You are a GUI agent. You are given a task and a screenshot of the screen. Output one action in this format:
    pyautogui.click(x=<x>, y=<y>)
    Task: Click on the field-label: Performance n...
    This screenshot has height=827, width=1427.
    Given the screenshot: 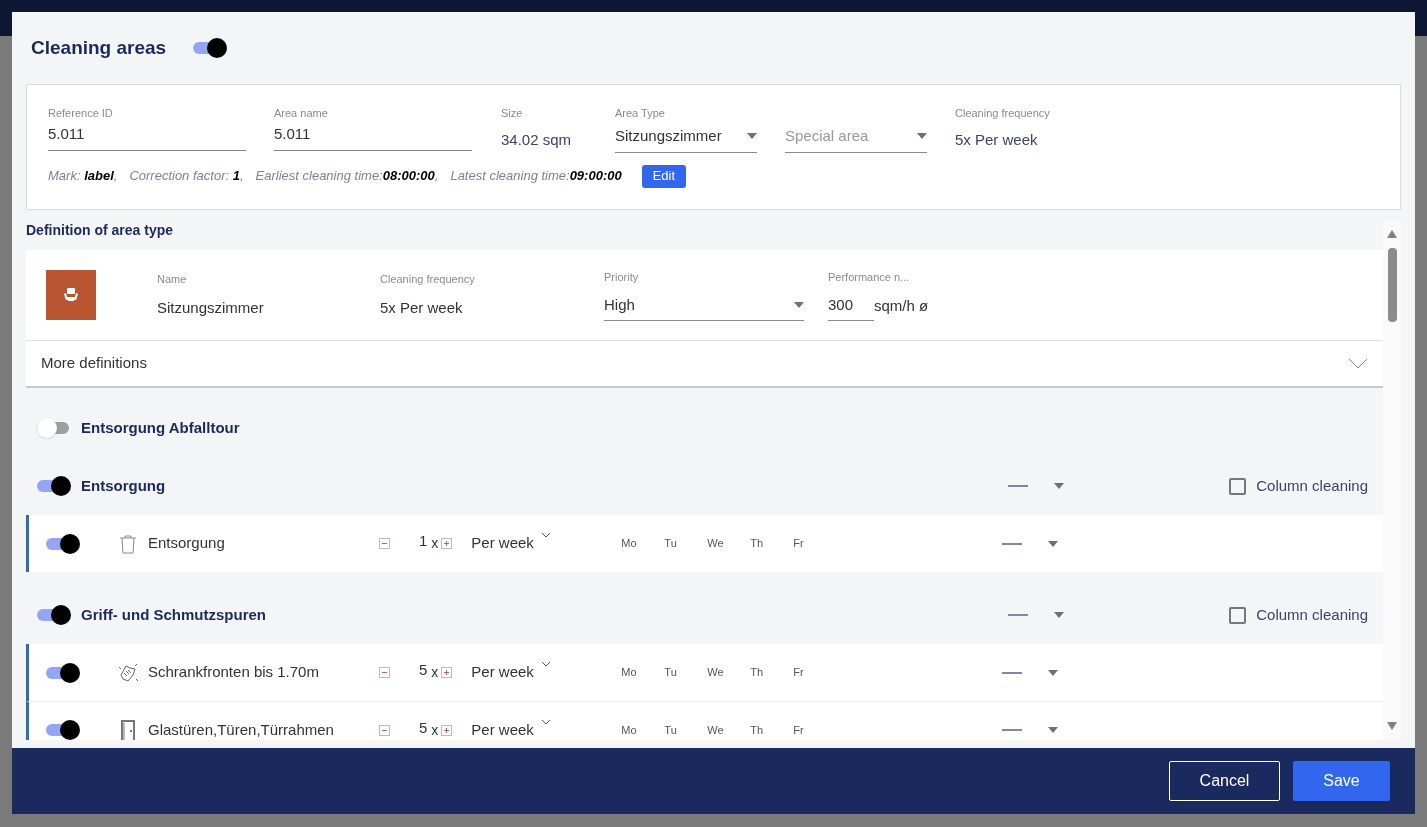 What is the action you would take?
    pyautogui.click(x=869, y=277)
    